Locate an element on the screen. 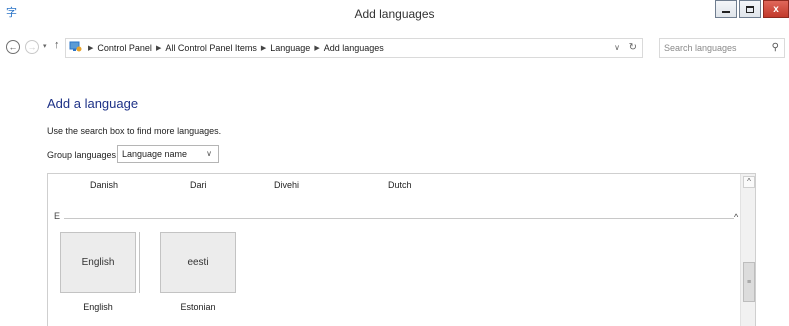  control-panel-icon is located at coordinates (75, 48).